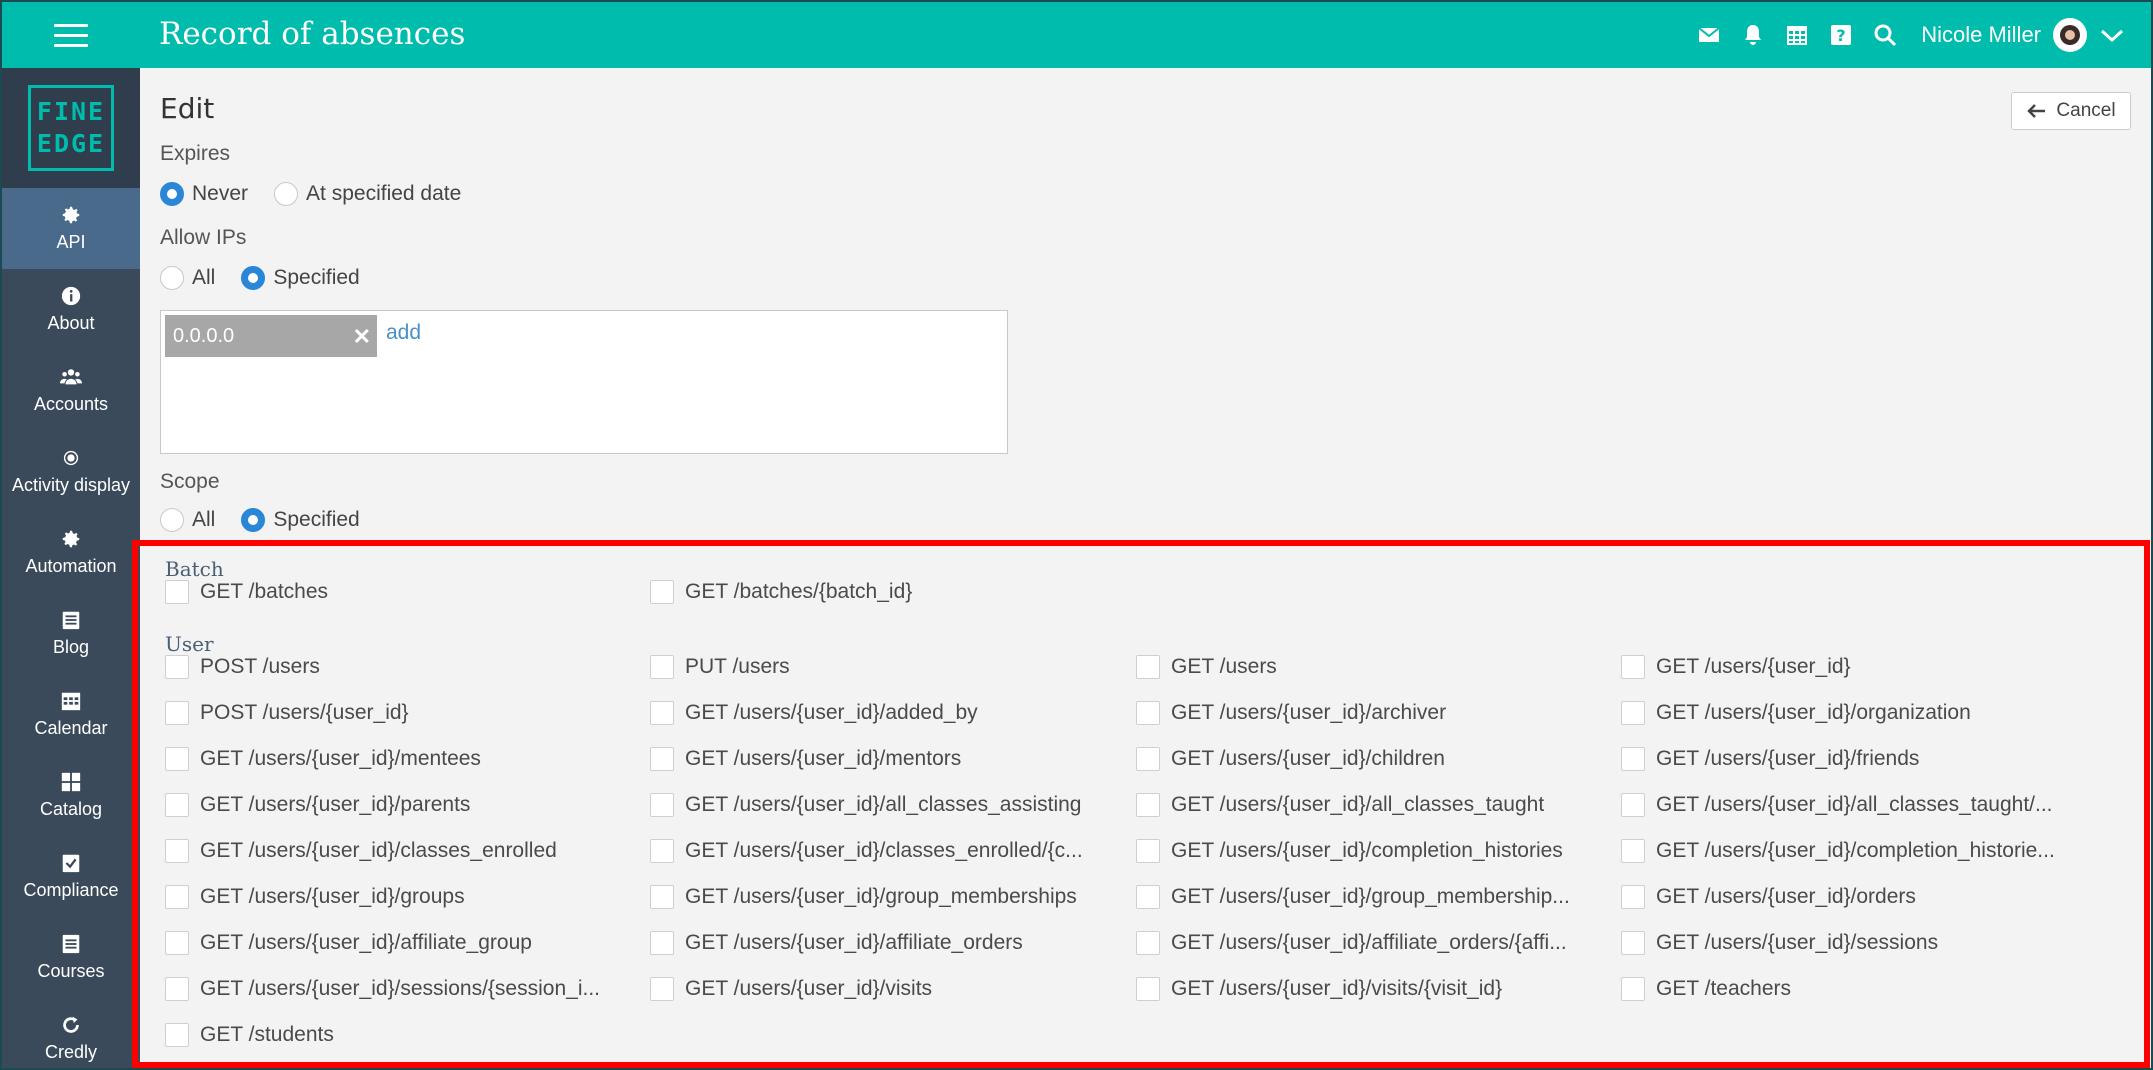 Image resolution: width=2153 pixels, height=1070 pixels. Describe the element at coordinates (880, 592) in the screenshot. I see `permission-checkbox: GET /batches/{batch_id}` at that location.